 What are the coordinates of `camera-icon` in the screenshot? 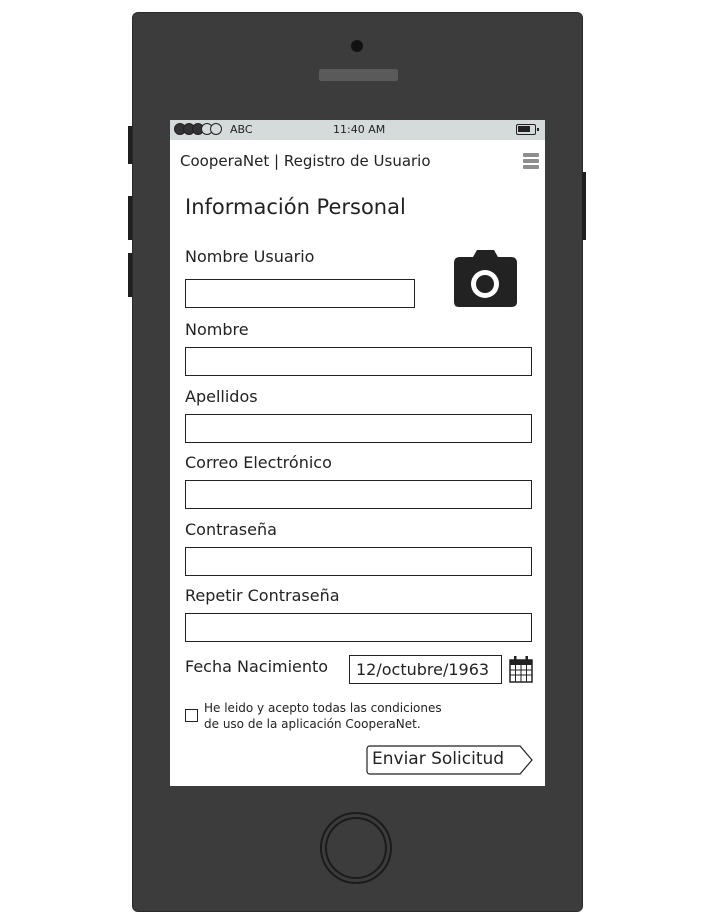 It's located at (485, 279).